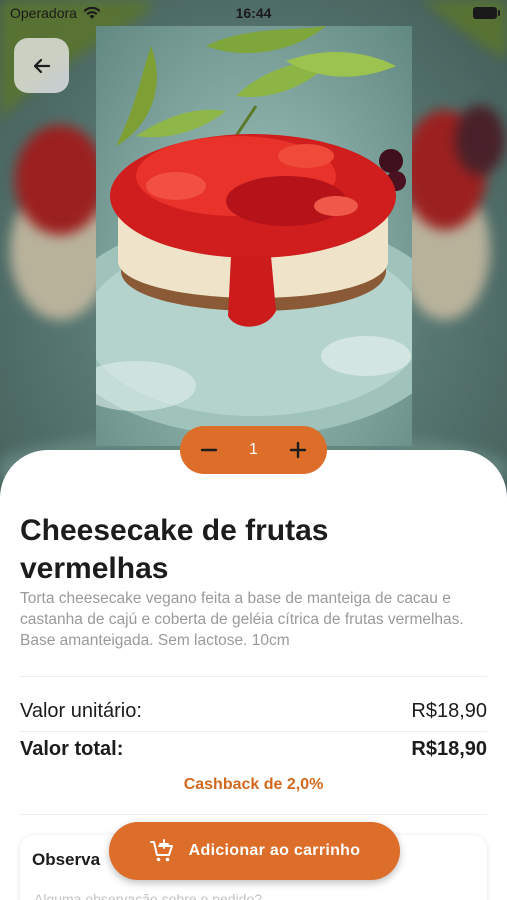 This screenshot has width=507, height=900. What do you see at coordinates (66, 859) in the screenshot?
I see `notes-title: Observa` at bounding box center [66, 859].